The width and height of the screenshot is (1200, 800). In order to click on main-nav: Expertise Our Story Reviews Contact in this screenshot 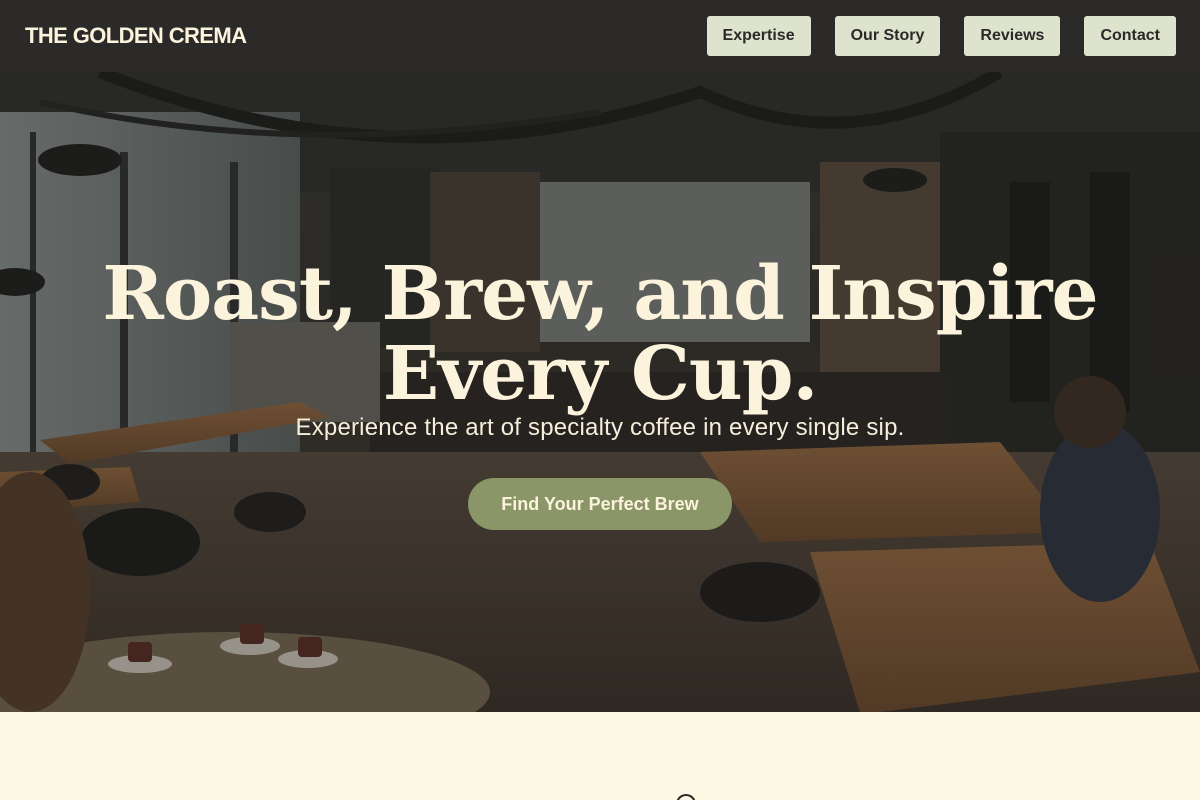, I will do `click(941, 36)`.